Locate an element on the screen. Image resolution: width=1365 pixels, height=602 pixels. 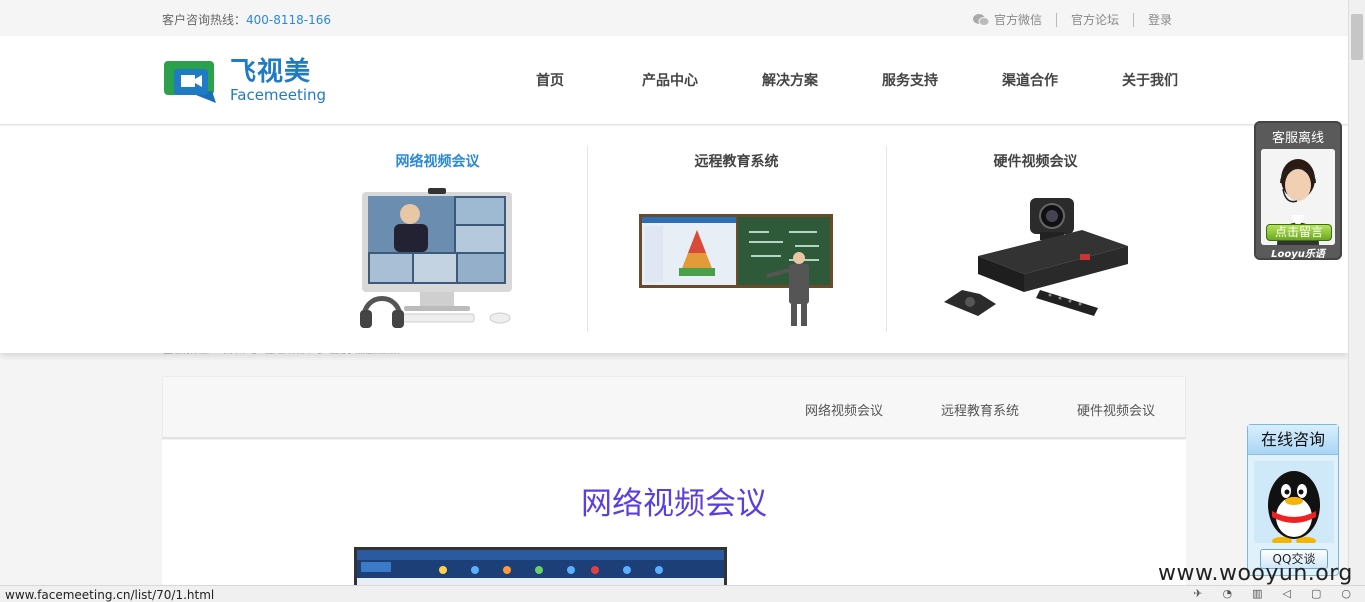
rocket-icon: ✈ is located at coordinates (1197, 593).